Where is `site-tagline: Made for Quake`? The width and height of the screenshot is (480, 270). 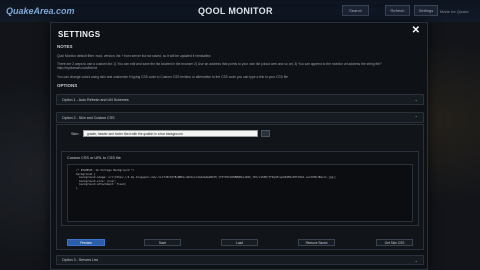 site-tagline: Made for Quake is located at coordinates (454, 11).